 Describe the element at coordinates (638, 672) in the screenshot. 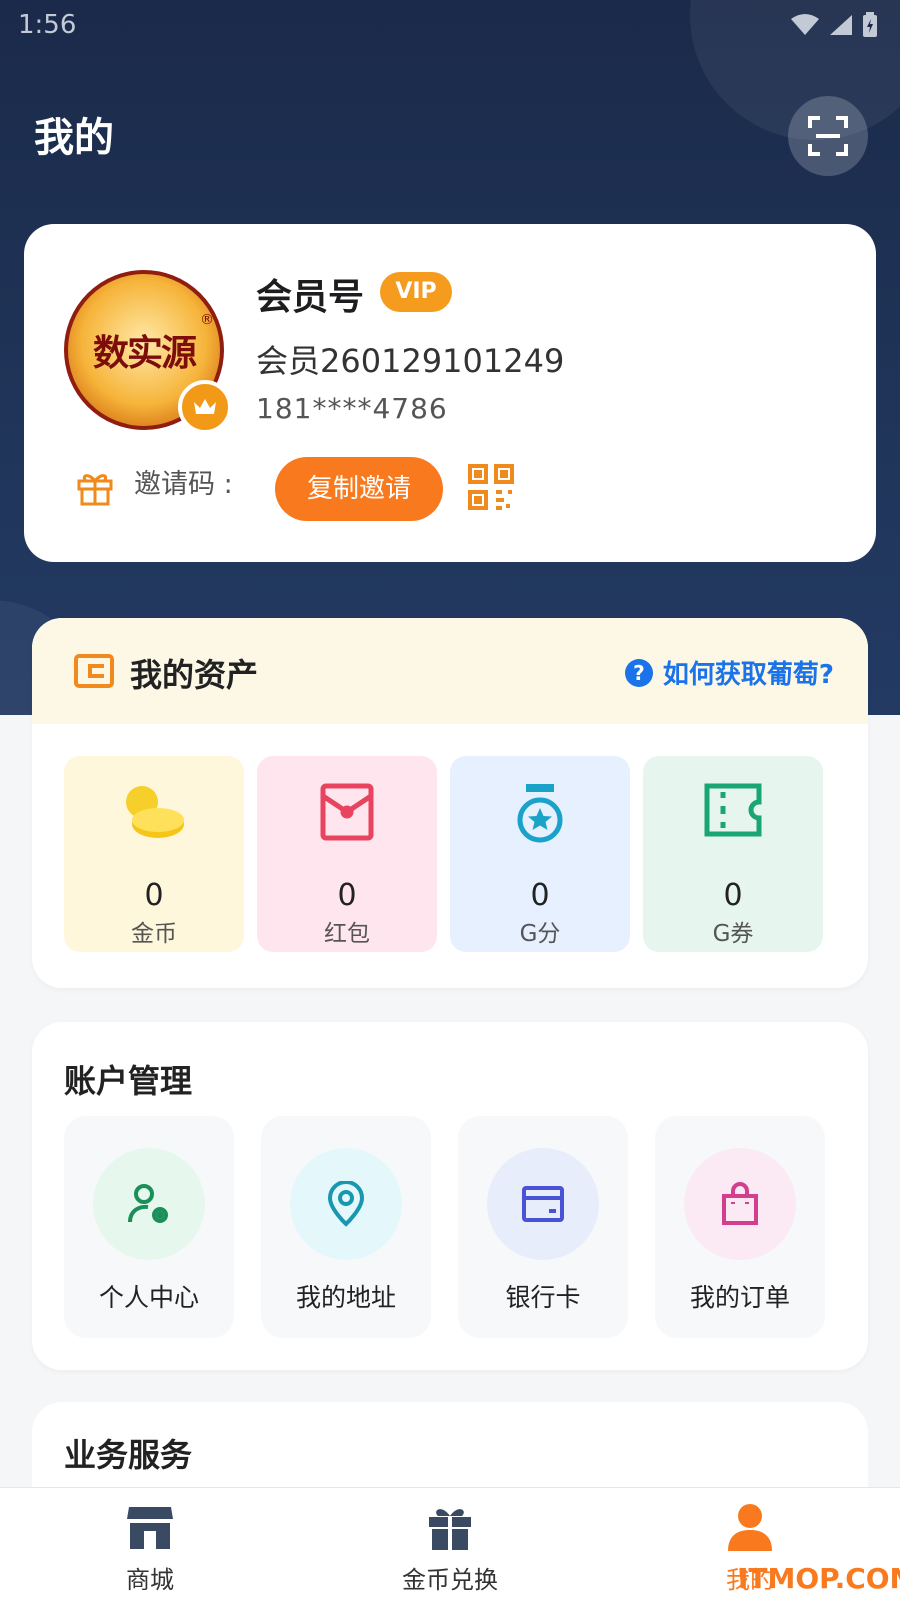

I see `question-icon: ?` at that location.